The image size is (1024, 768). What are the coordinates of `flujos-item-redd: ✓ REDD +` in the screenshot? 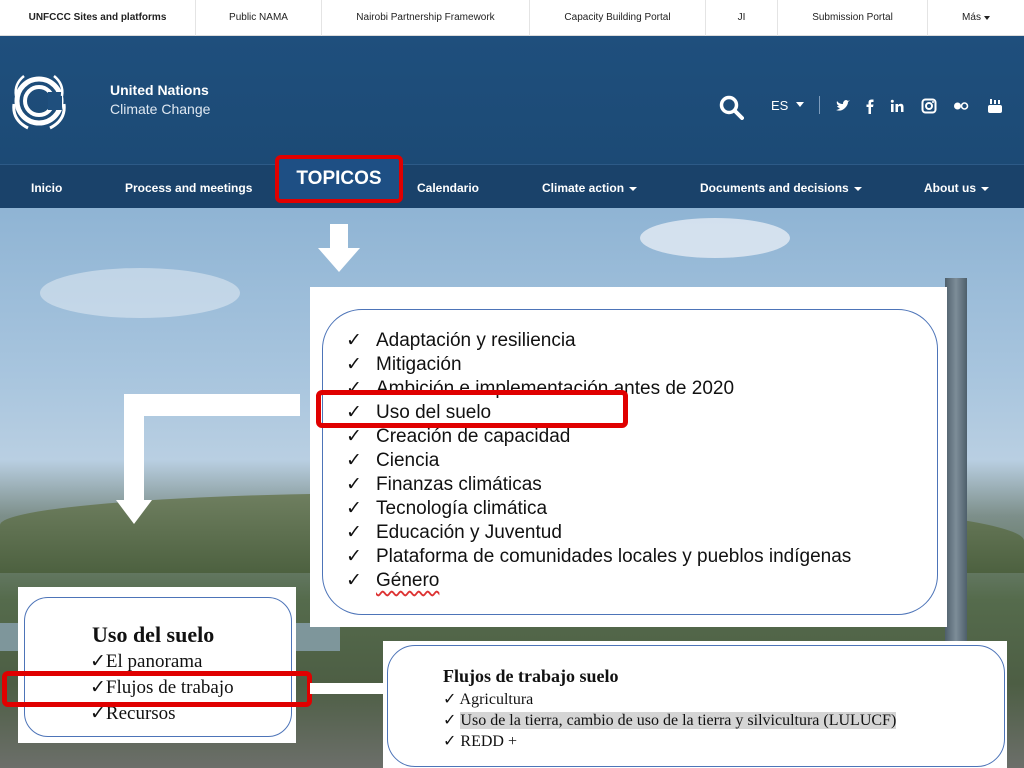 It's located at (480, 741).